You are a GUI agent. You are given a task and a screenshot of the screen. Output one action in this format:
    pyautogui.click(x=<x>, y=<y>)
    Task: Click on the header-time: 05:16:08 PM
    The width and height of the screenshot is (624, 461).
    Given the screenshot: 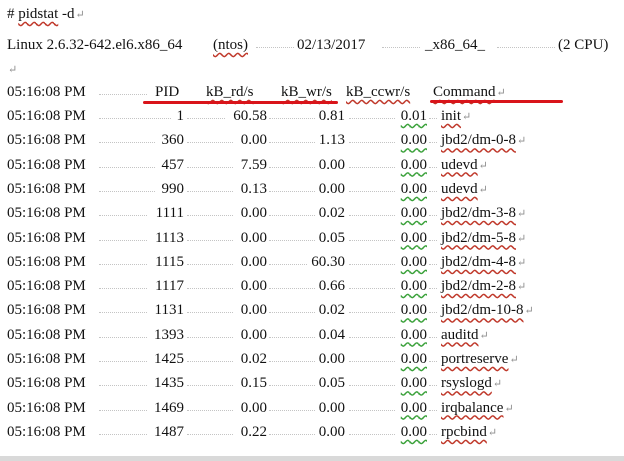 What is the action you would take?
    pyautogui.click(x=46, y=92)
    